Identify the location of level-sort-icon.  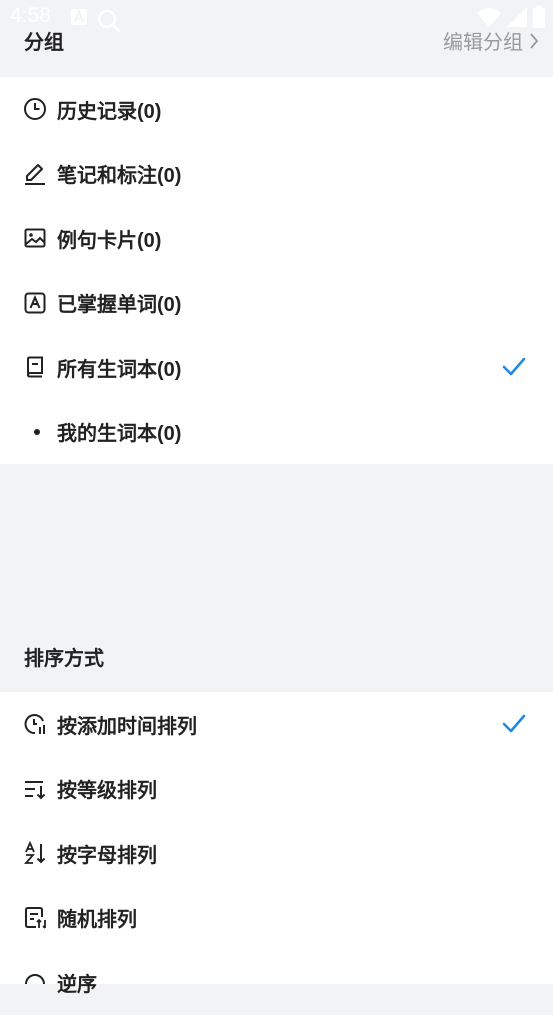
(35, 789).